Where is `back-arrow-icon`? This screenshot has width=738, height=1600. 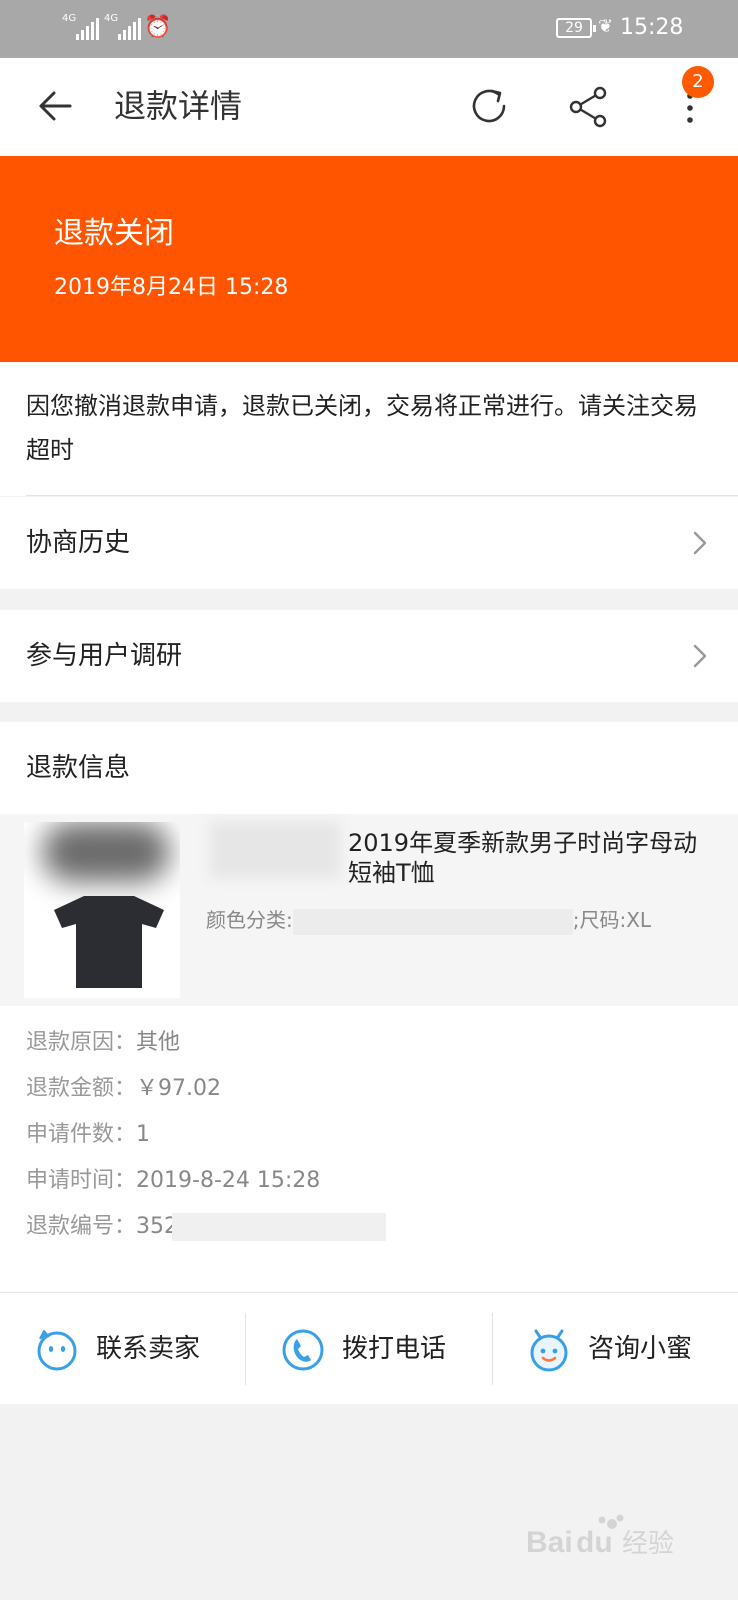
back-arrow-icon is located at coordinates (56, 106).